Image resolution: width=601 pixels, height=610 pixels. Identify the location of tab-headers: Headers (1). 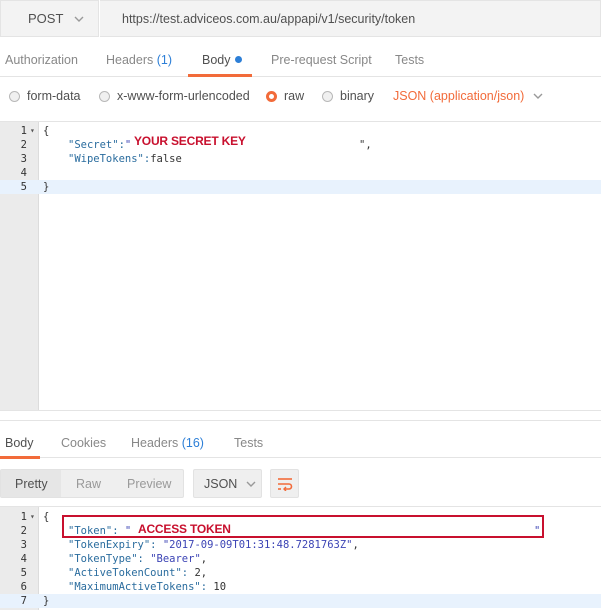
(139, 60).